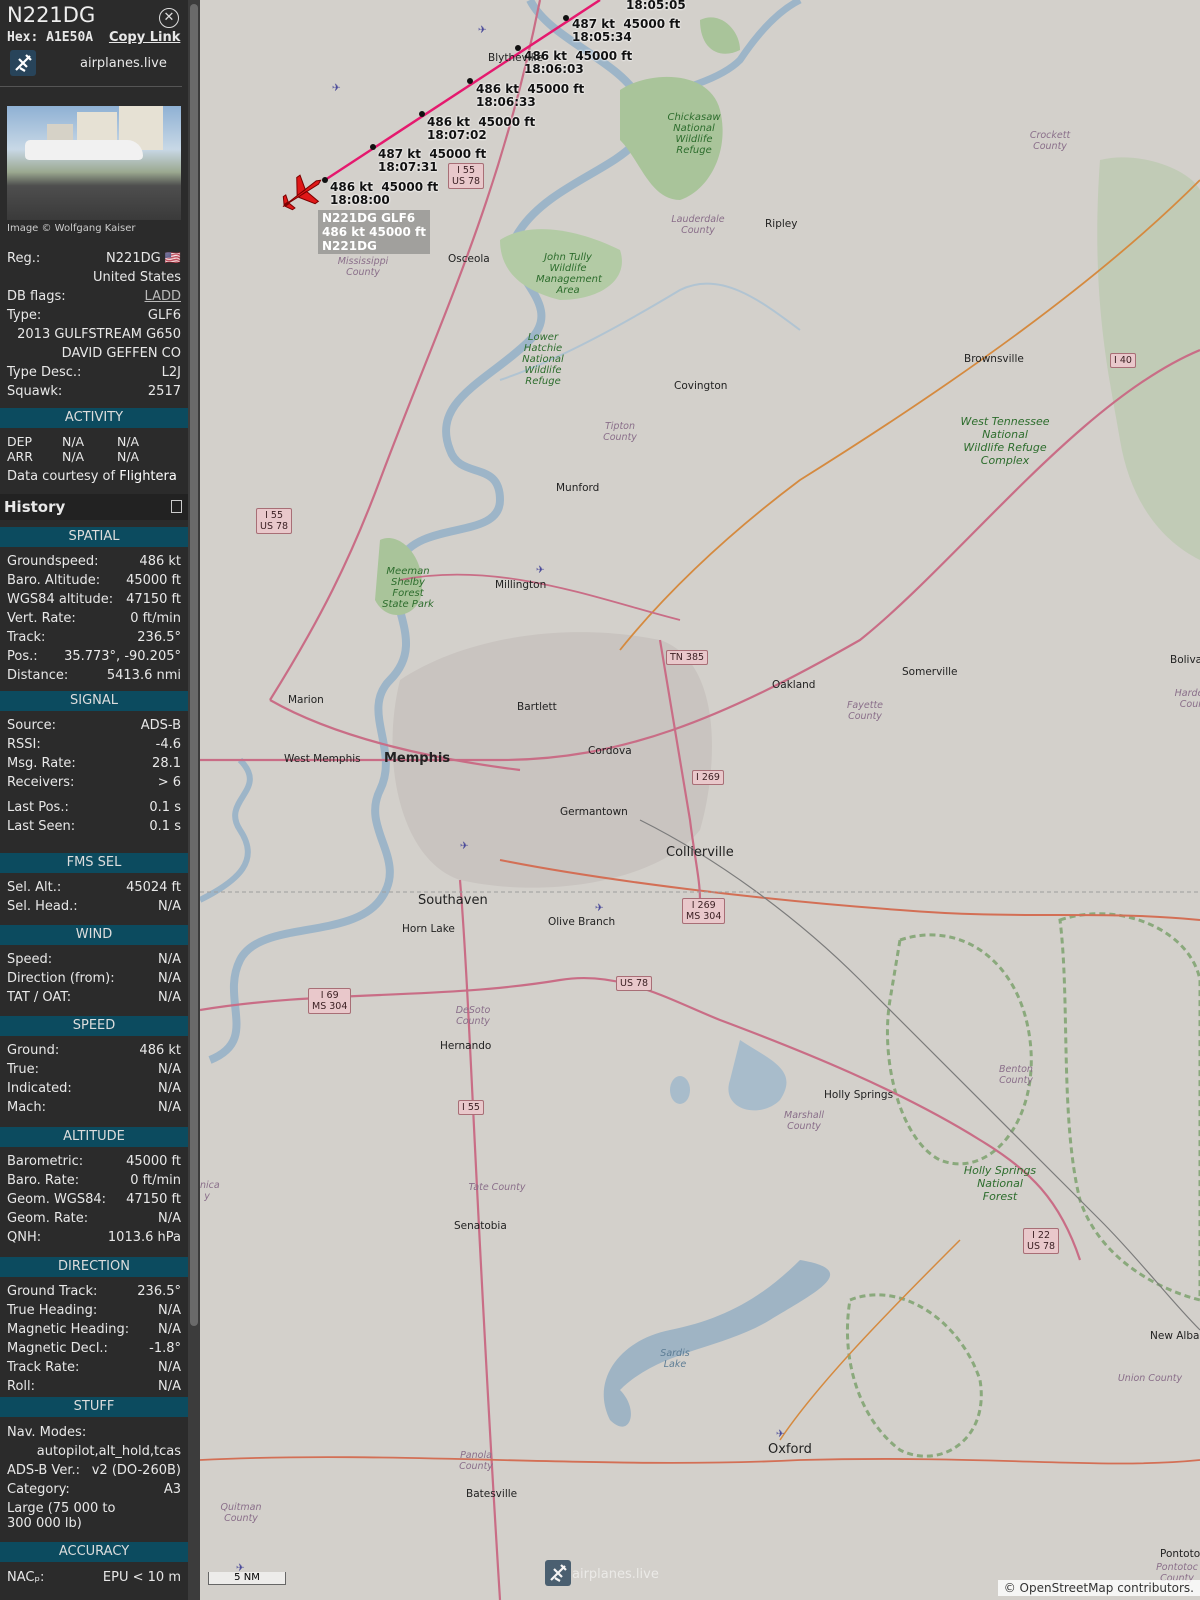  Describe the element at coordinates (497, 89) in the screenshot. I see `track-speed: 486 kt` at that location.